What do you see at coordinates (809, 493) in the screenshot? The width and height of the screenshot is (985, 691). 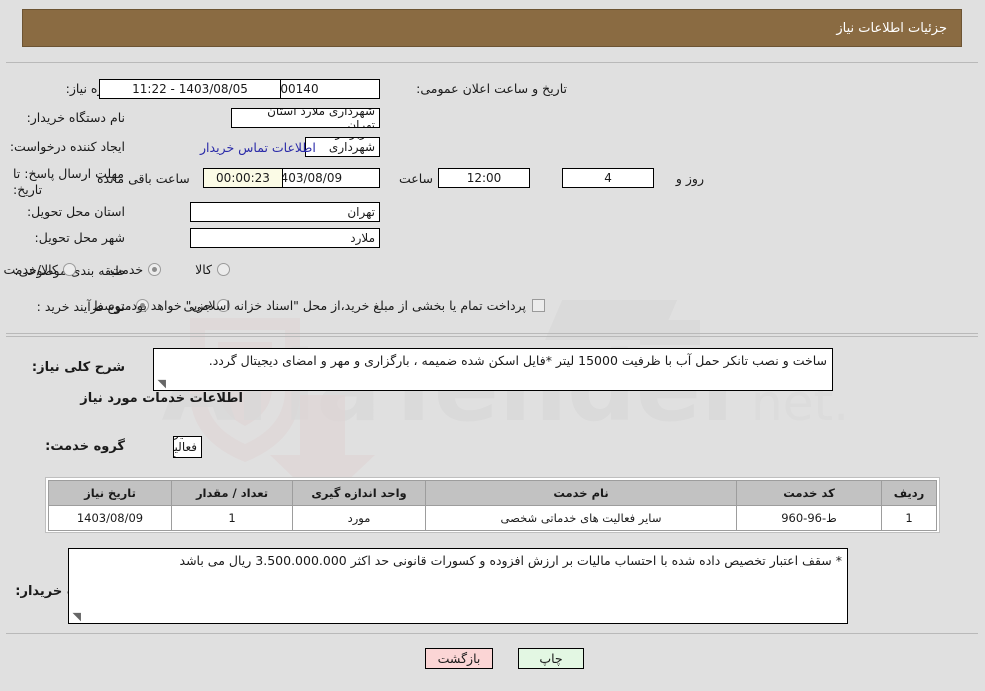 I see `table-header-code: کد خدمت` at bounding box center [809, 493].